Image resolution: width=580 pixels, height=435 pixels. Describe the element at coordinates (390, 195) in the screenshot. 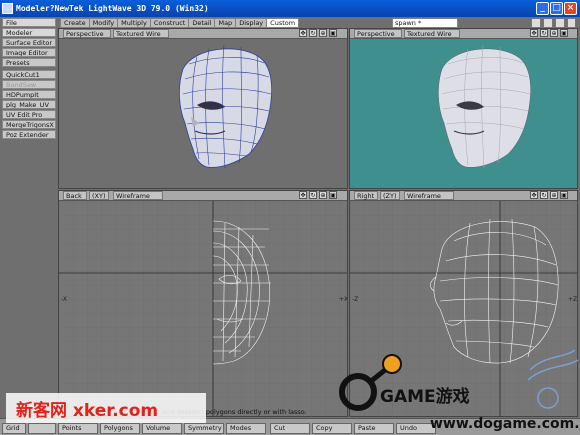

I see `axis-select: (ZY)` at that location.